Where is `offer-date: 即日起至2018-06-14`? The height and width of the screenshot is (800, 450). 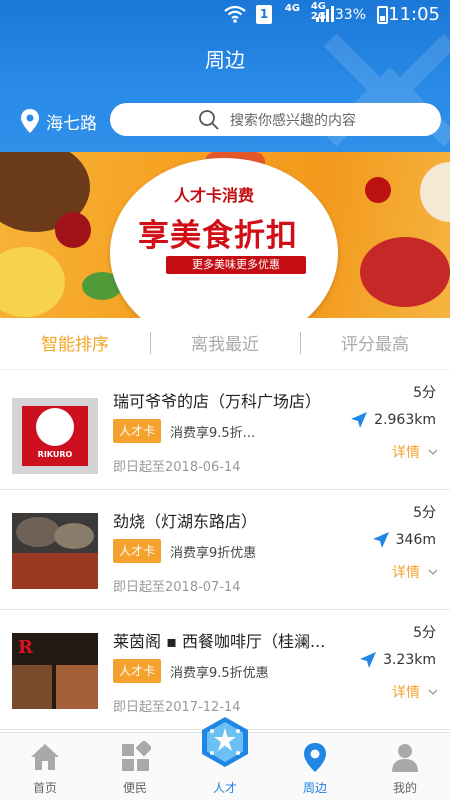
offer-date: 即日起至2018-06-14 is located at coordinates (177, 467).